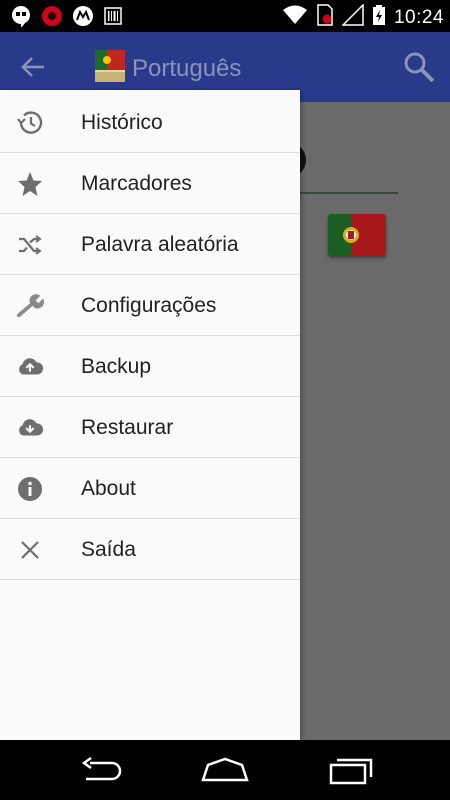 The width and height of the screenshot is (450, 800). I want to click on battery-icon, so click(379, 17).